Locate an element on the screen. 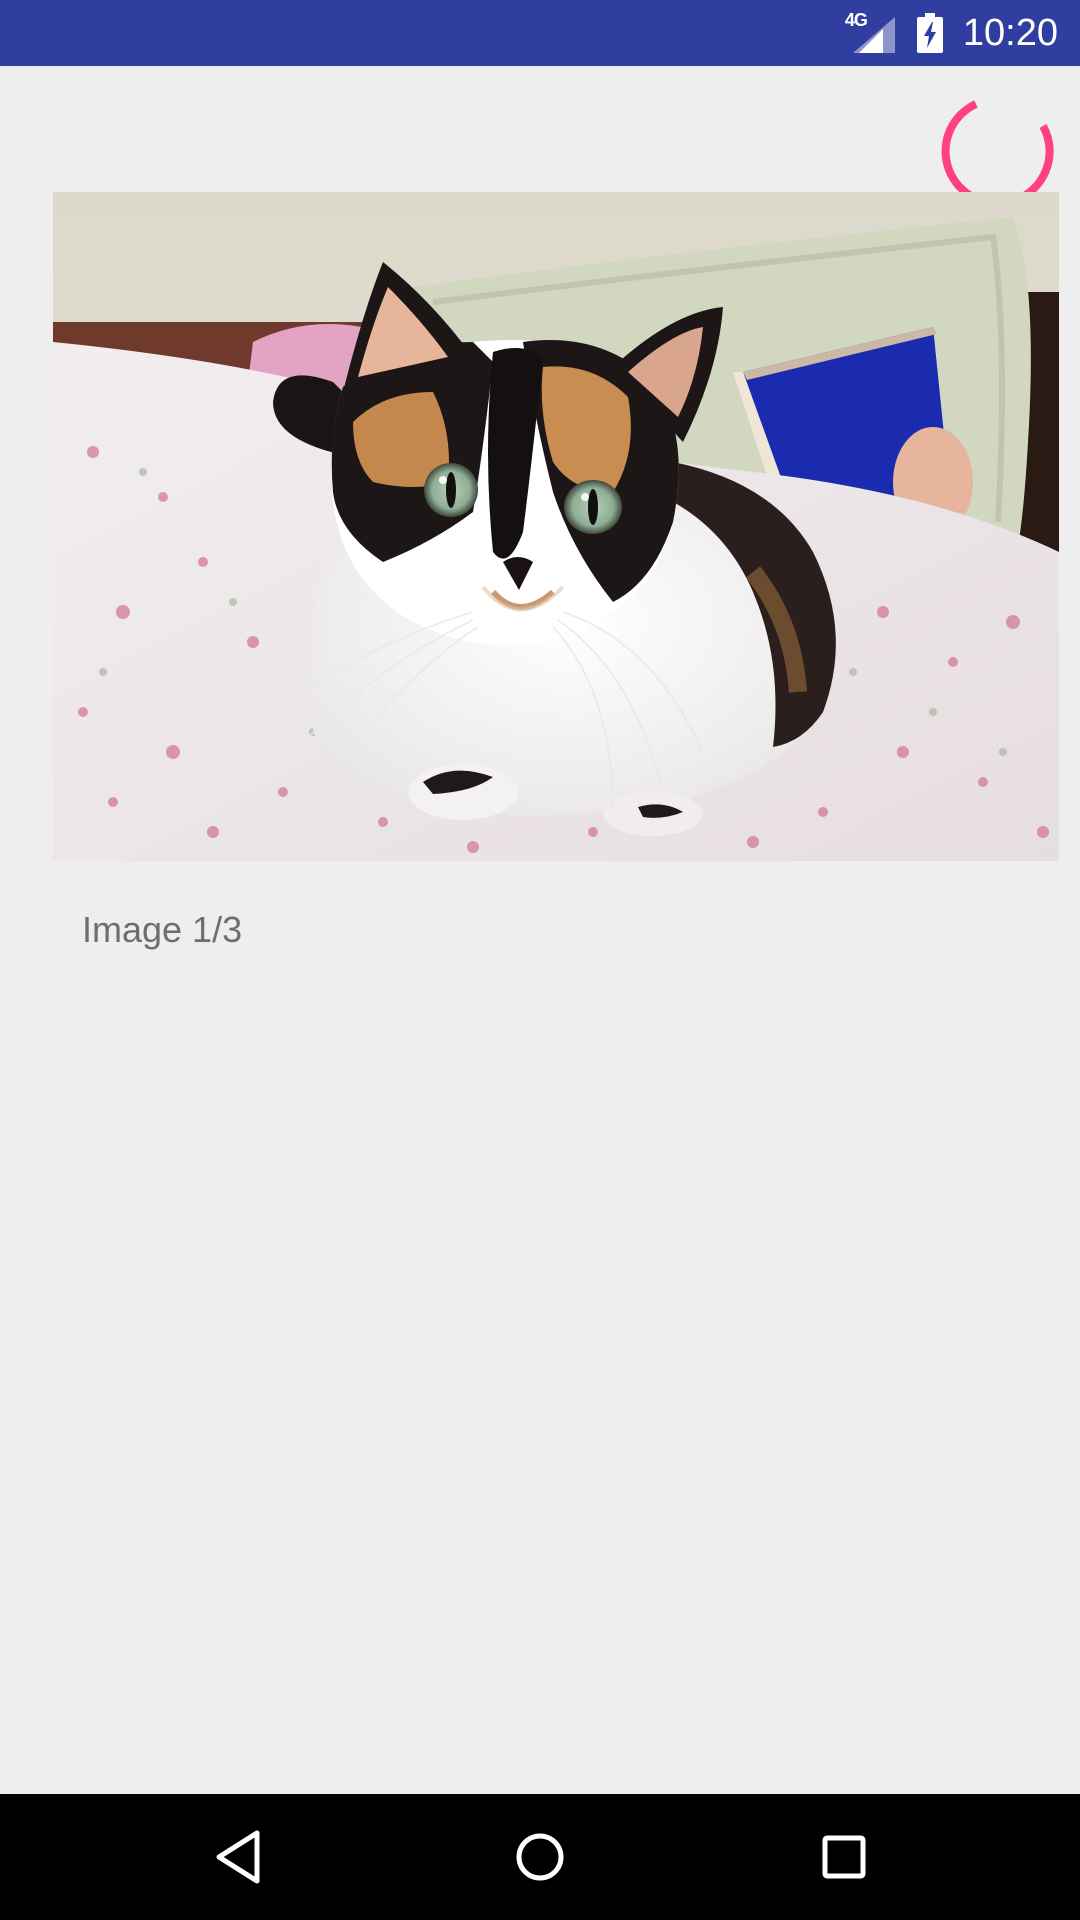  network-indicator: 4G is located at coordinates (870, 33).